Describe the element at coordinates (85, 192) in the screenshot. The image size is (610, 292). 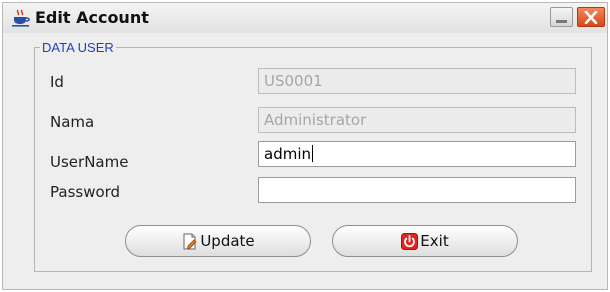
I see `password-label: Password` at that location.